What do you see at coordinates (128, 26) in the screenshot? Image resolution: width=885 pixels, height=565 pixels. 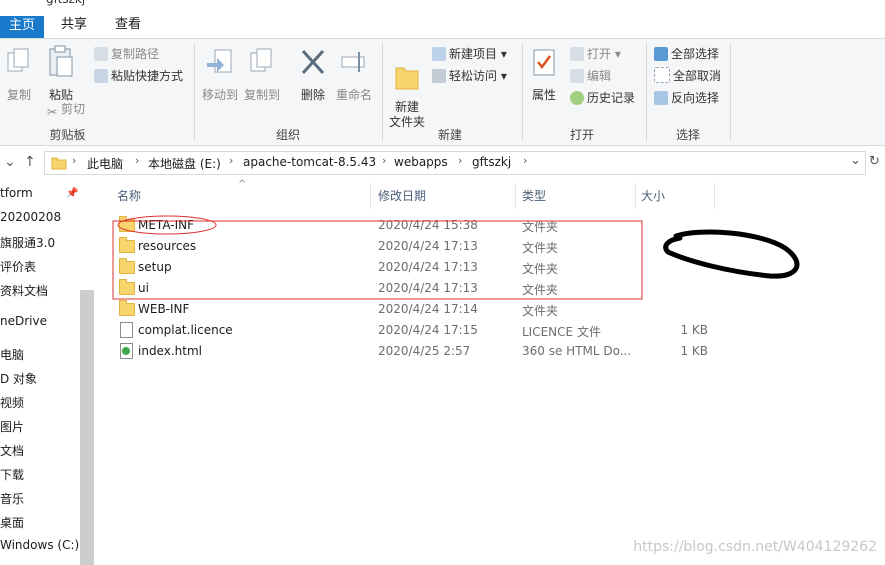 I see `tab-view: 查看` at bounding box center [128, 26].